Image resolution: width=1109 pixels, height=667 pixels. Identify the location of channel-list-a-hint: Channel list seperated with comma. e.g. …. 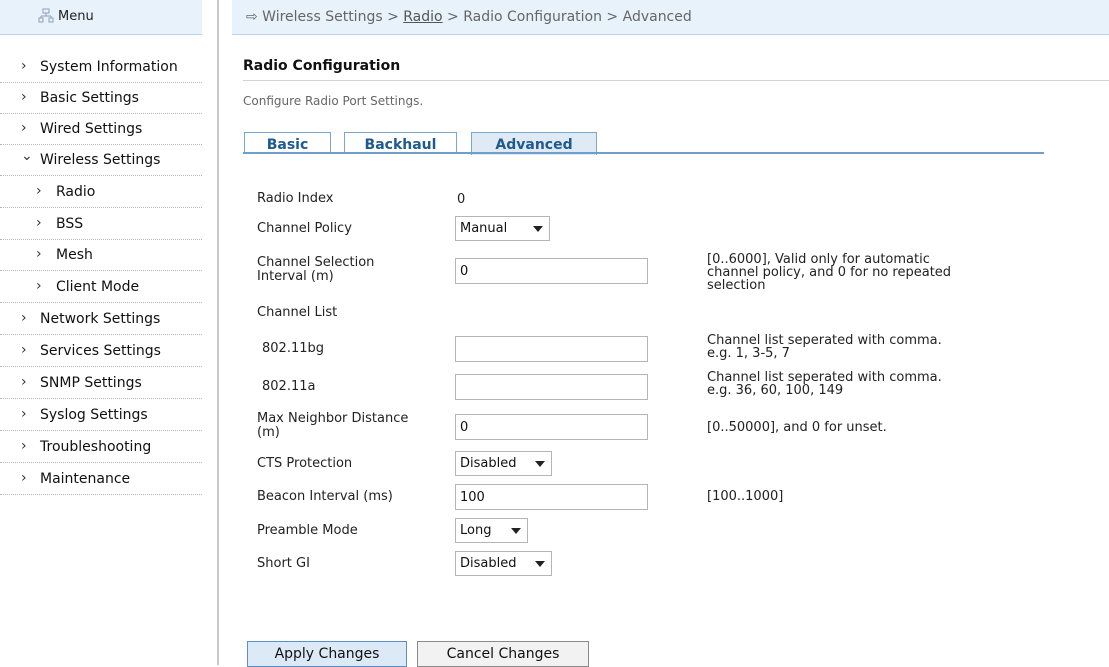
(887, 384).